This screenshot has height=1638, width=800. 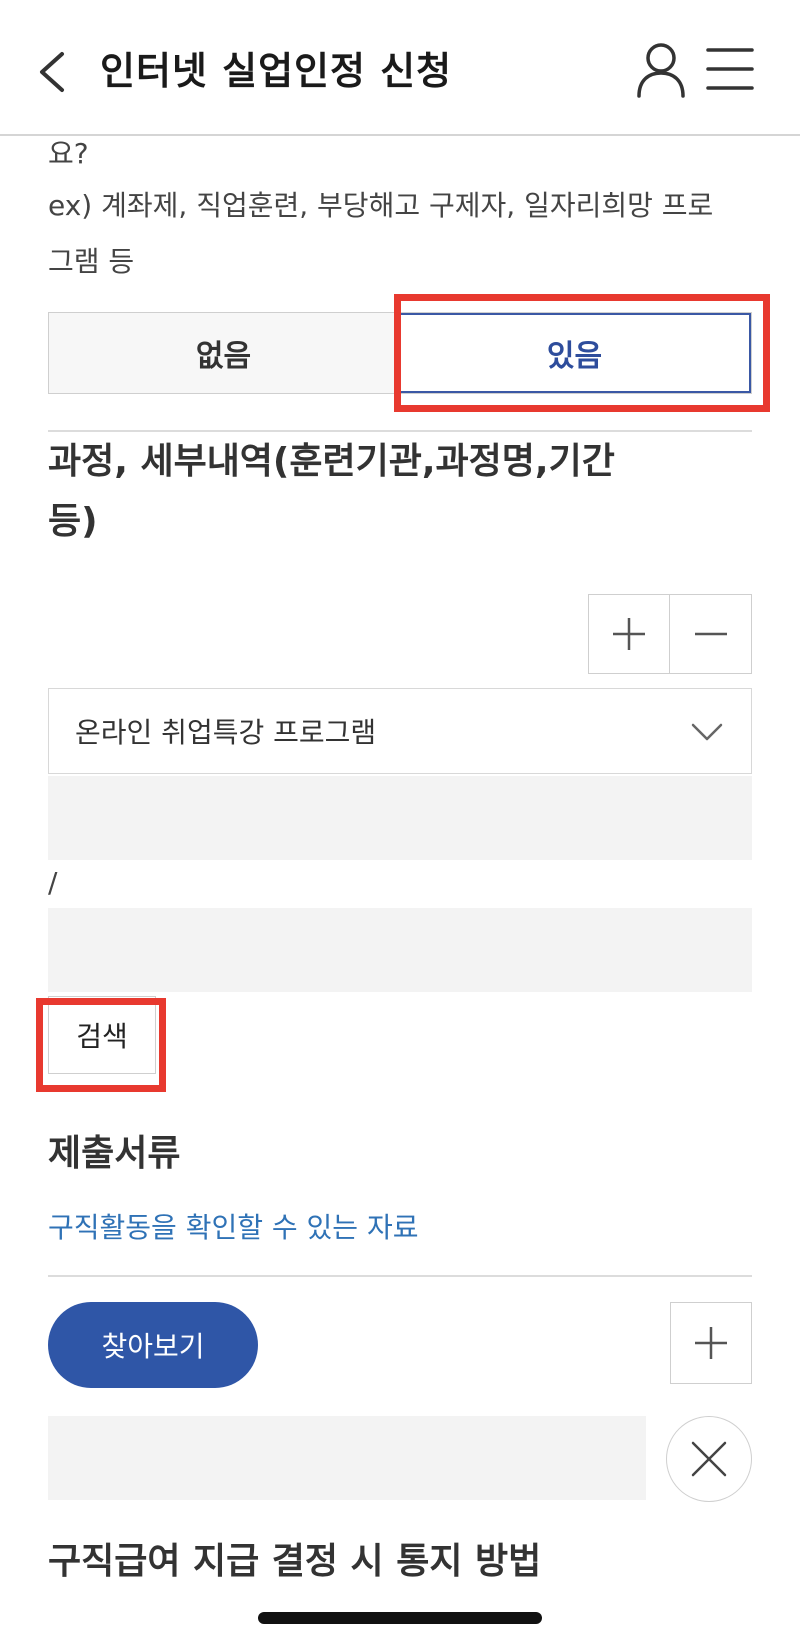 I want to click on close-icon, so click(x=709, y=1459).